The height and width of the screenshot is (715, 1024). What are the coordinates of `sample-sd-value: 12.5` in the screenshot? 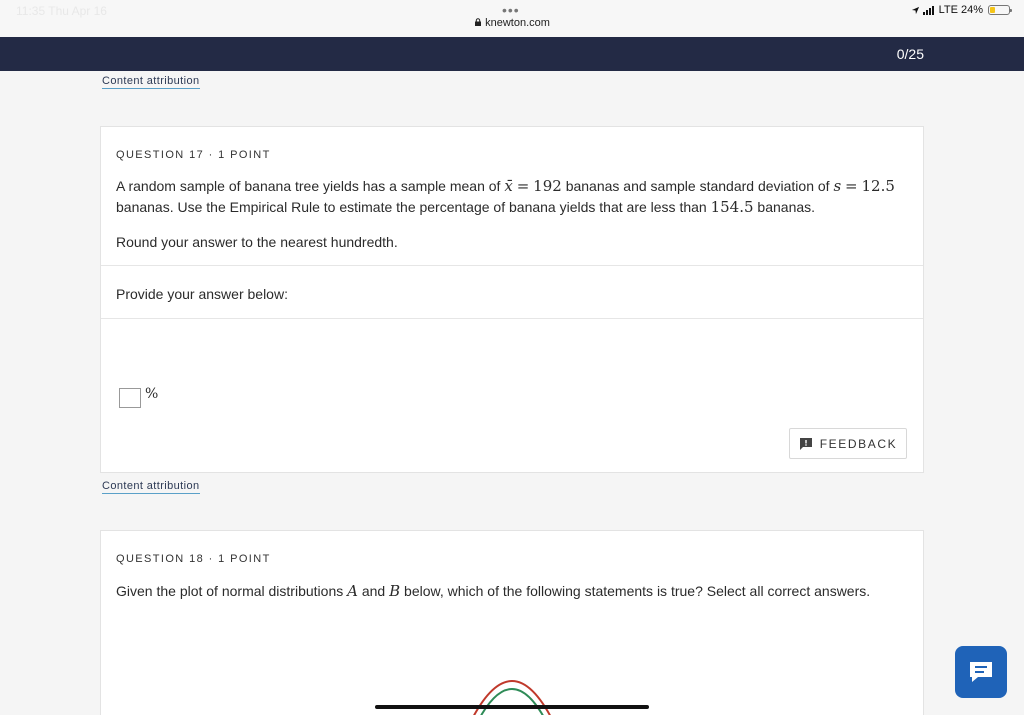 It's located at (878, 186).